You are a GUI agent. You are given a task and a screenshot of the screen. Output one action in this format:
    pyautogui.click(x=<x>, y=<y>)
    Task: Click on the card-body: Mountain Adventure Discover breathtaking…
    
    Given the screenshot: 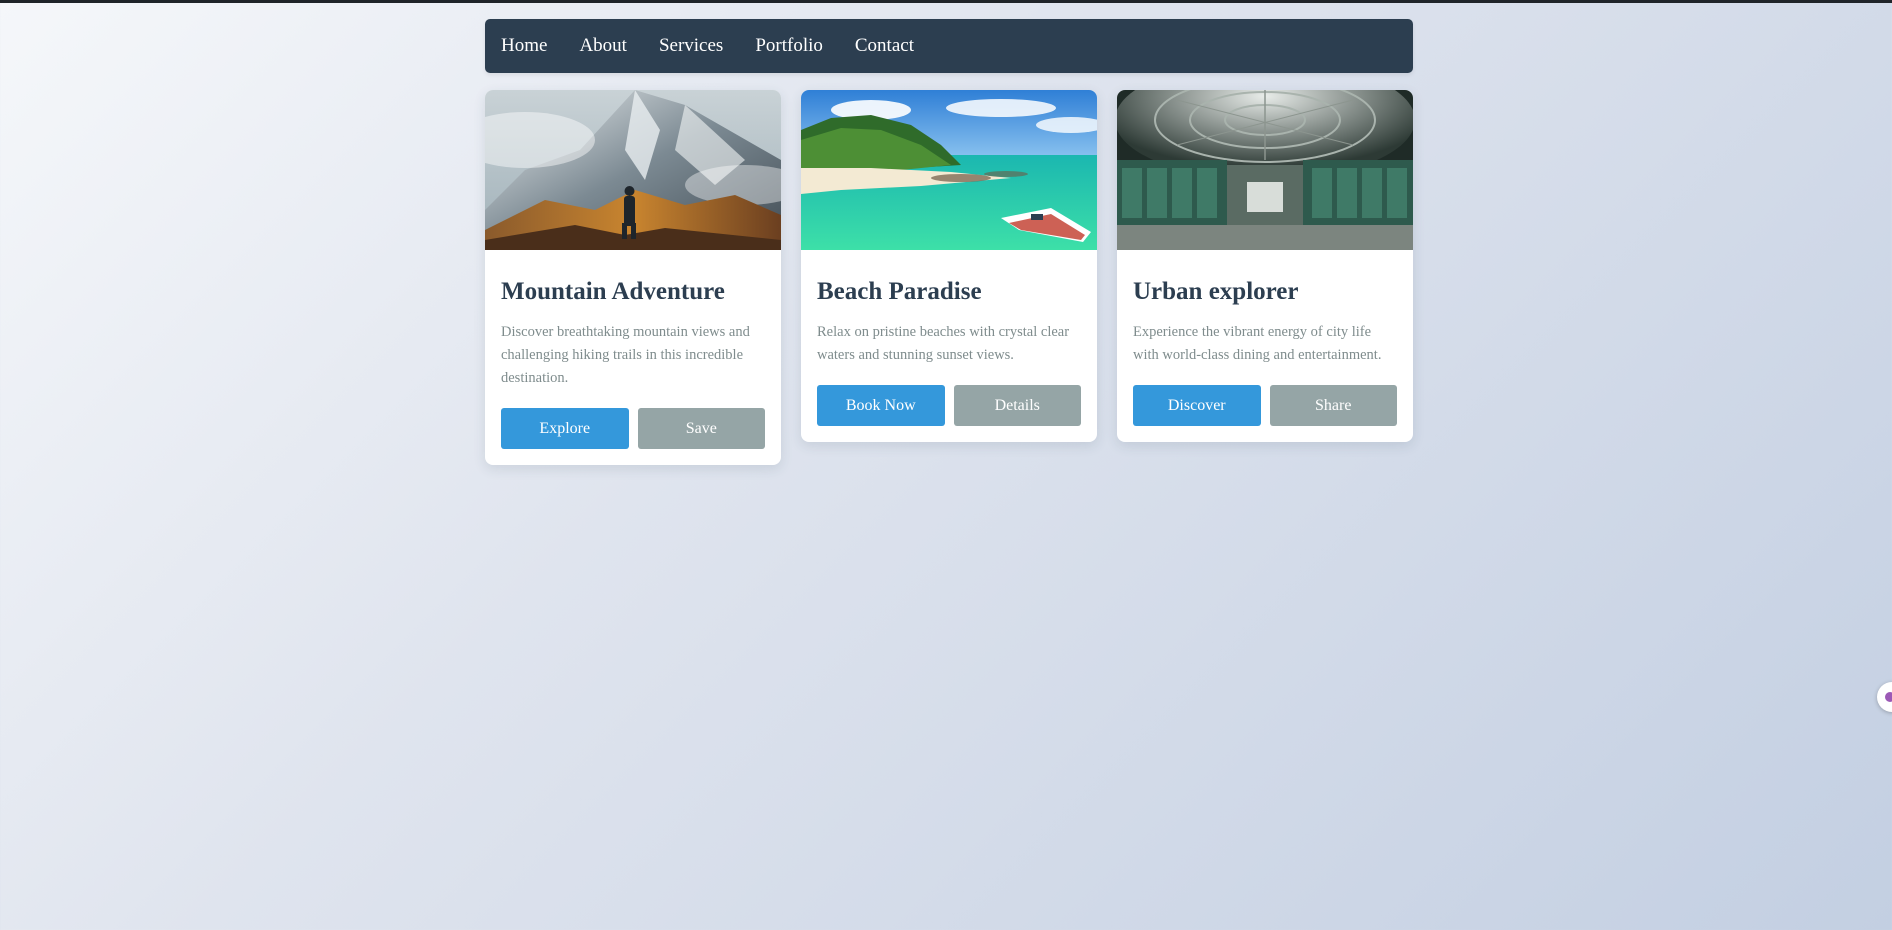 What is the action you would take?
    pyautogui.click(x=633, y=363)
    